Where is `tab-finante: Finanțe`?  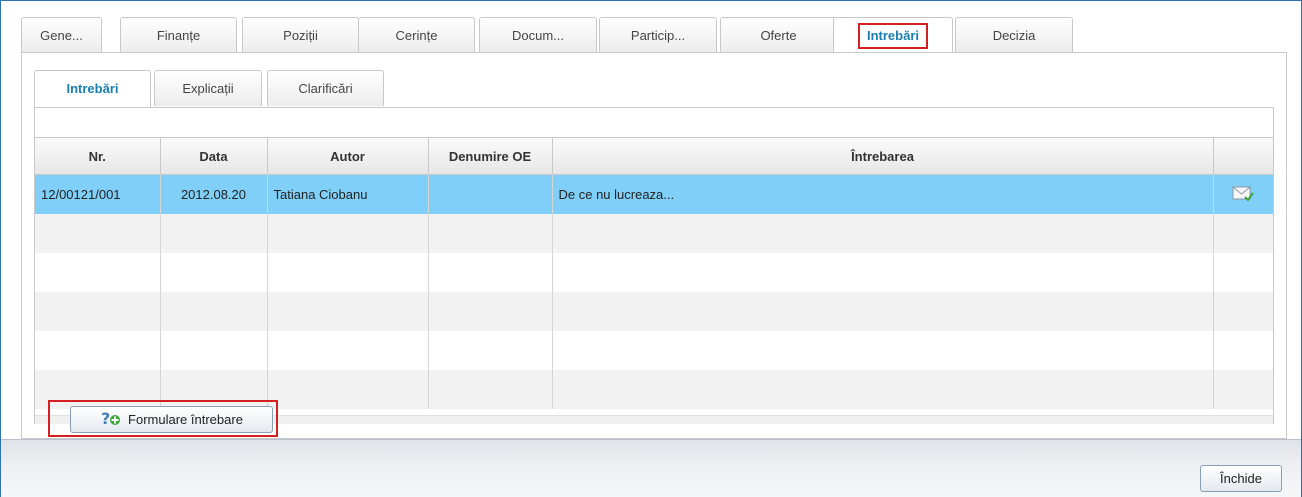
tab-finante: Finanțe is located at coordinates (178, 34).